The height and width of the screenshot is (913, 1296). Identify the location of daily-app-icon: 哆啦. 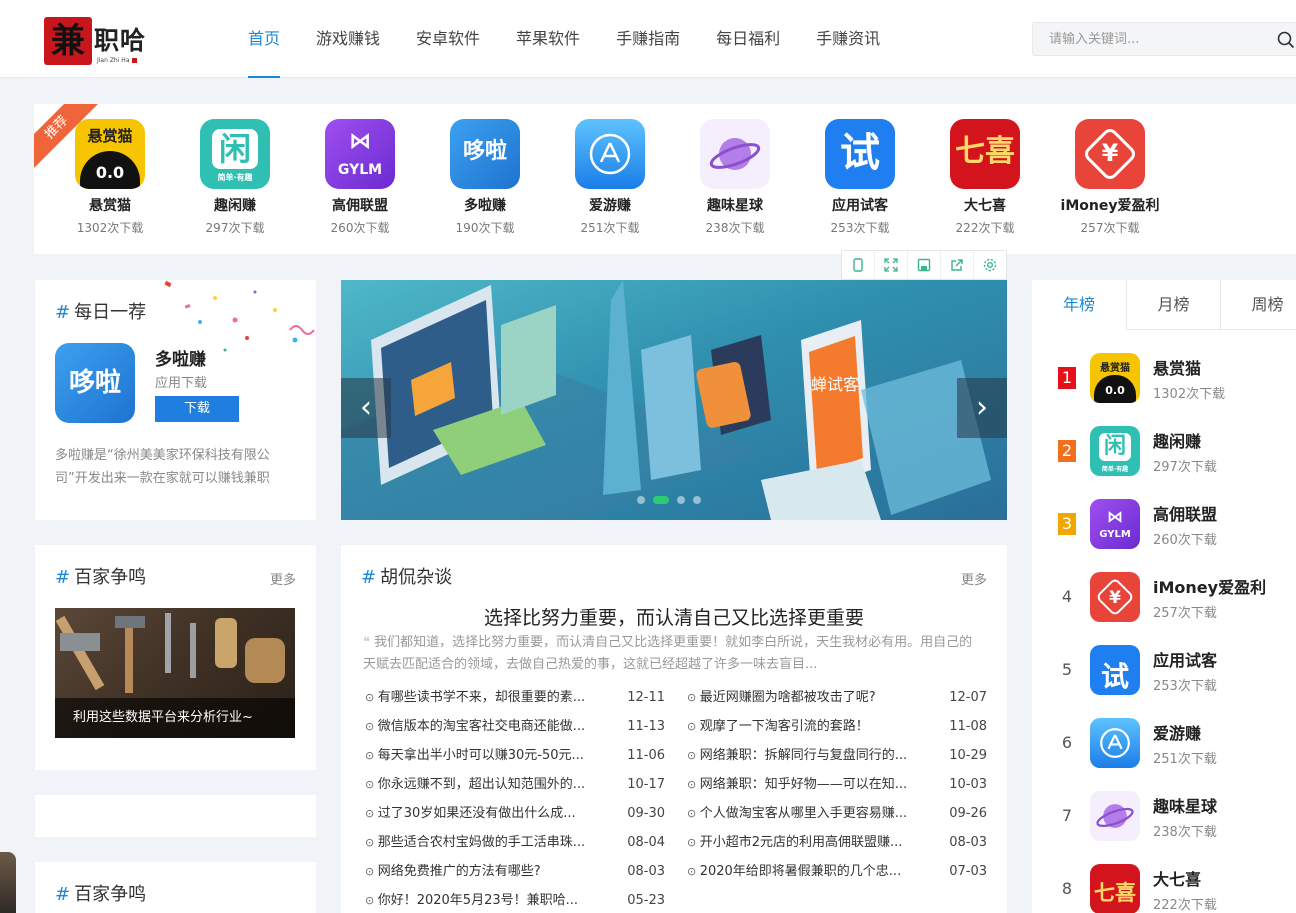
(95, 383).